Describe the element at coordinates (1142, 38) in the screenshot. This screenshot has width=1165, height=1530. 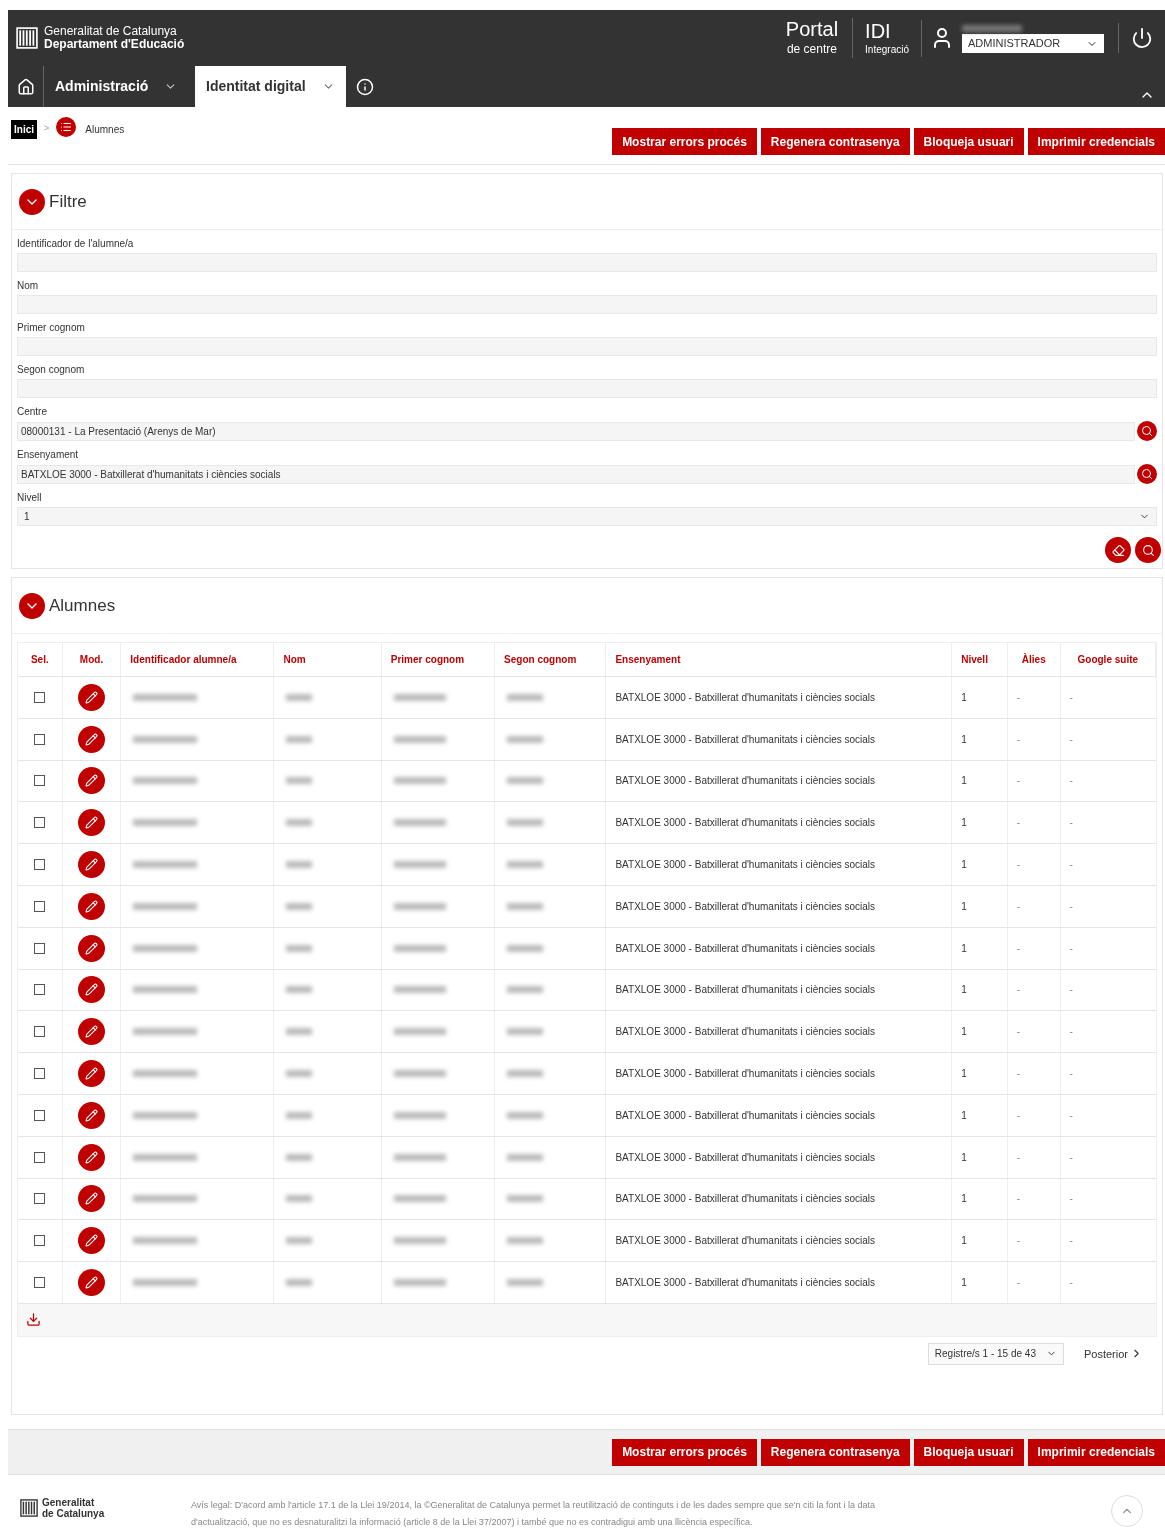
I see `power-icon` at that location.